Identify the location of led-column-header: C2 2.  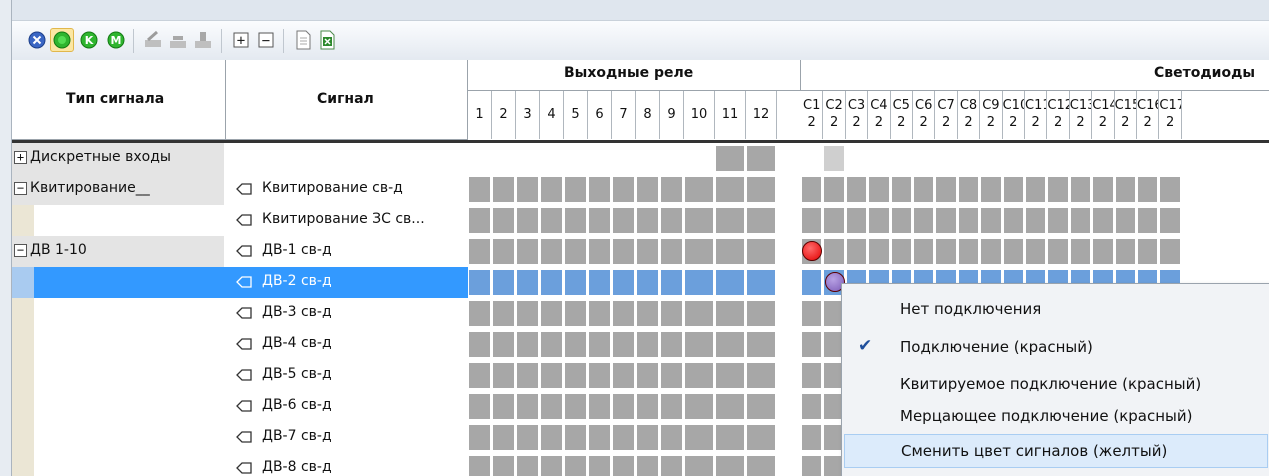
(834, 115).